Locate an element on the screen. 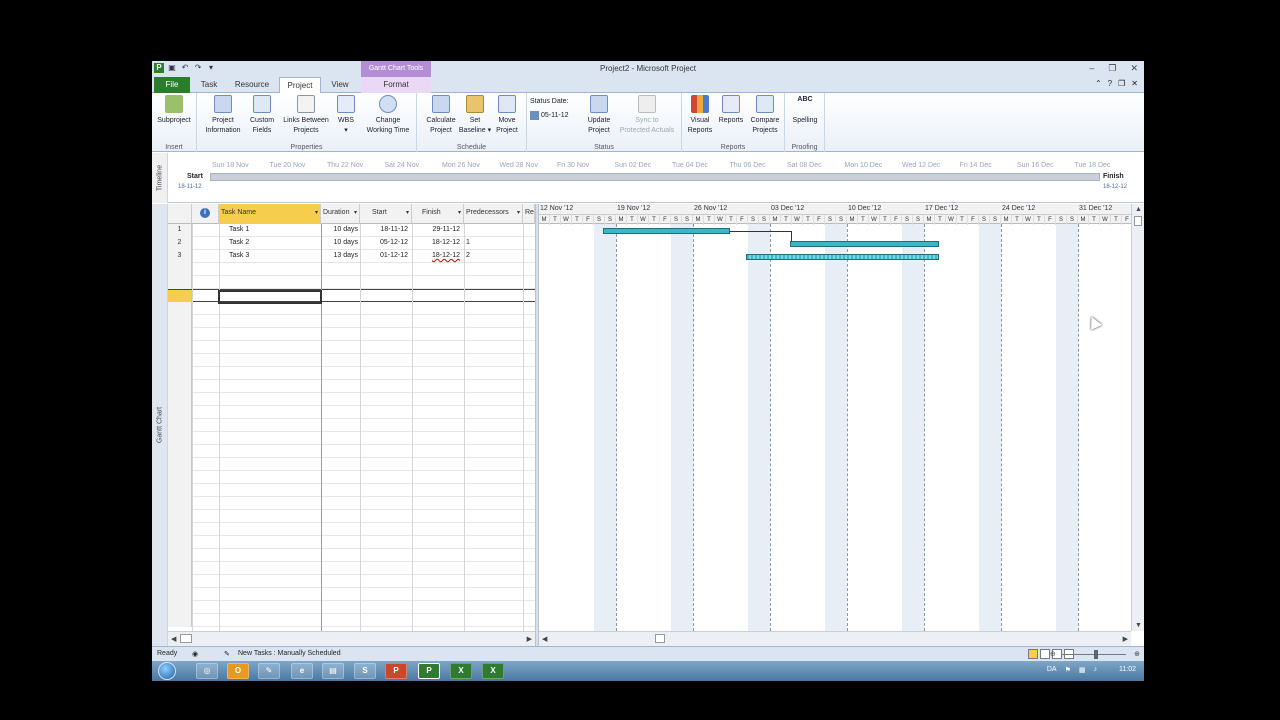 The image size is (1280, 720). status-date: Status Date: 05-11-12 is located at coordinates (549, 109).